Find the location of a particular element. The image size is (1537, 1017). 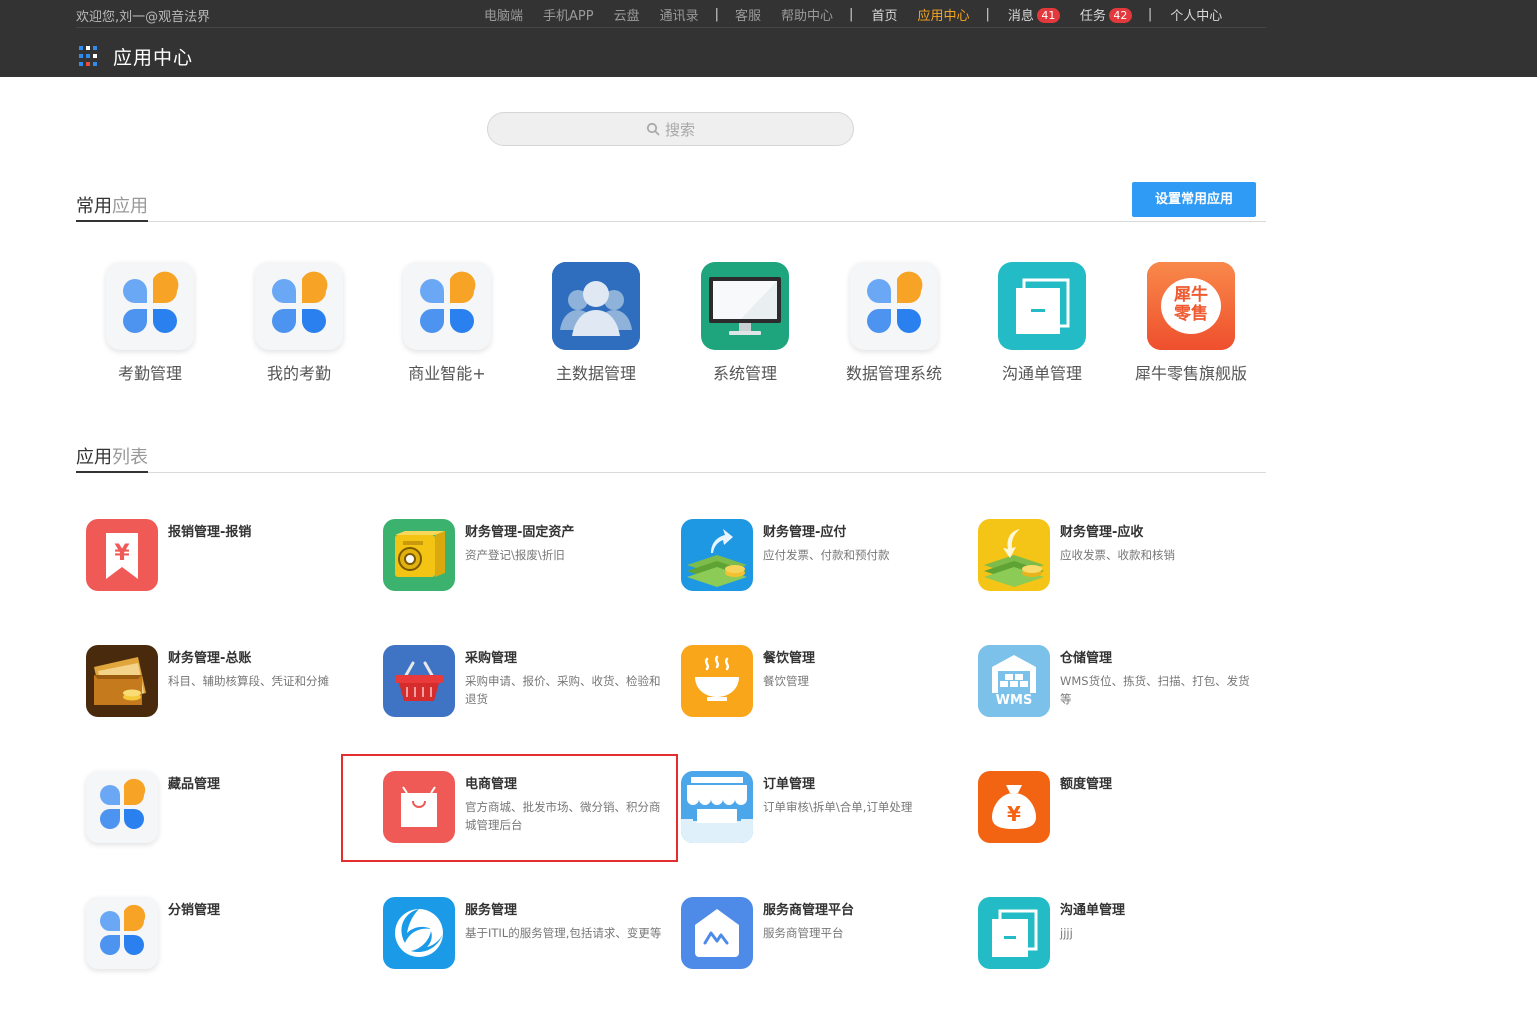

app-desc: WMS货位、拣货、扫描、打包、发货等 is located at coordinates (1155, 690).